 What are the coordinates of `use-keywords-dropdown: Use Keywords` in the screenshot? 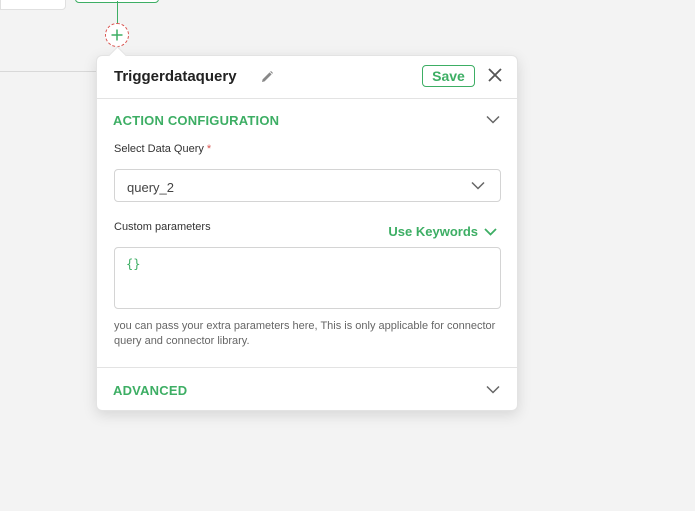 It's located at (442, 231).